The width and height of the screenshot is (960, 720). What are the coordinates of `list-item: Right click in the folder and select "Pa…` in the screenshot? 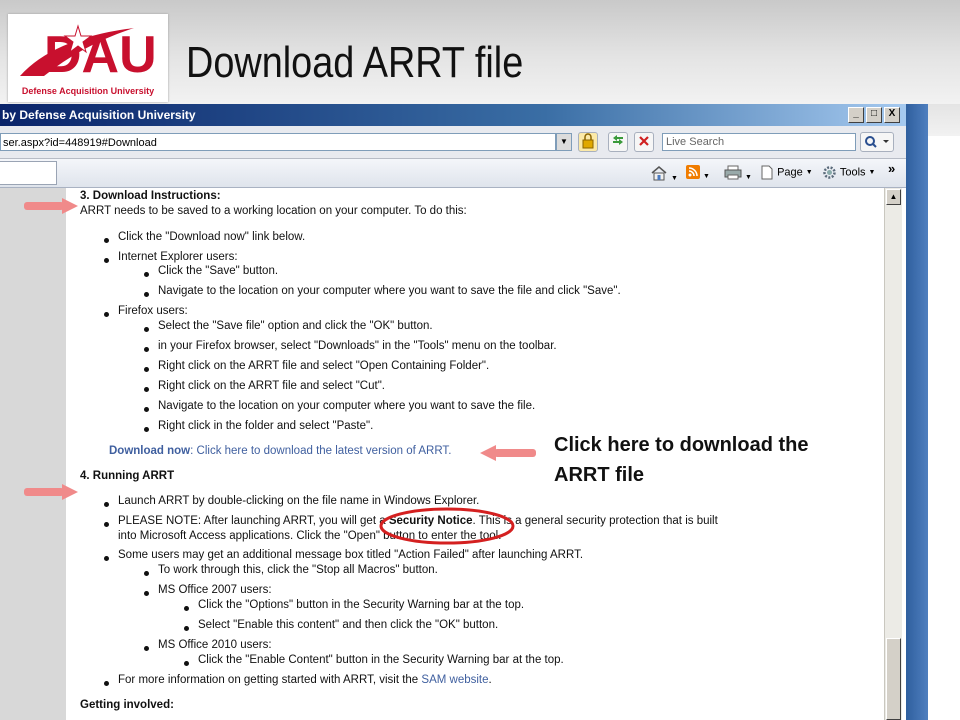 It's located at (266, 426).